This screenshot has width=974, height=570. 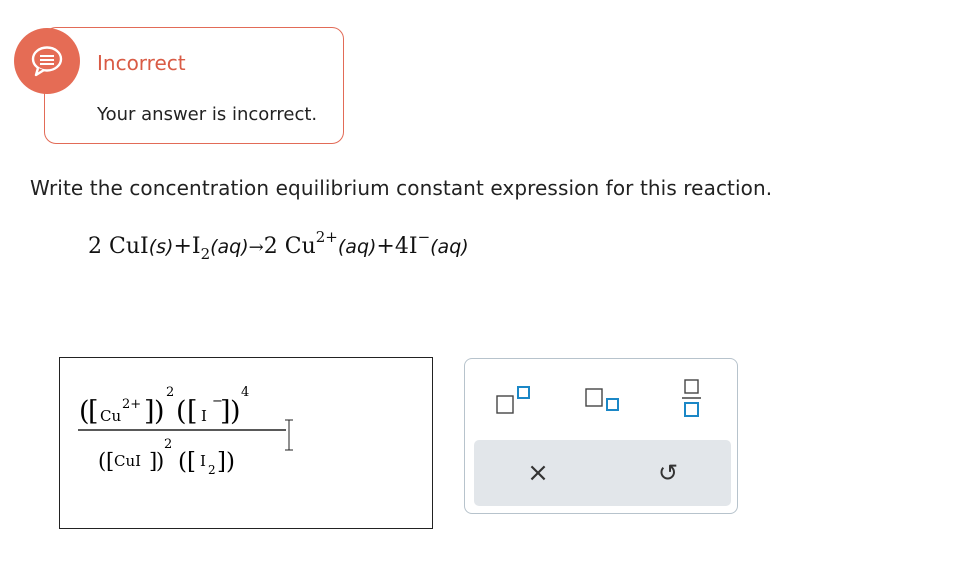 What do you see at coordinates (161, 247) in the screenshot?
I see `reactant-1-phase: (s)` at bounding box center [161, 247].